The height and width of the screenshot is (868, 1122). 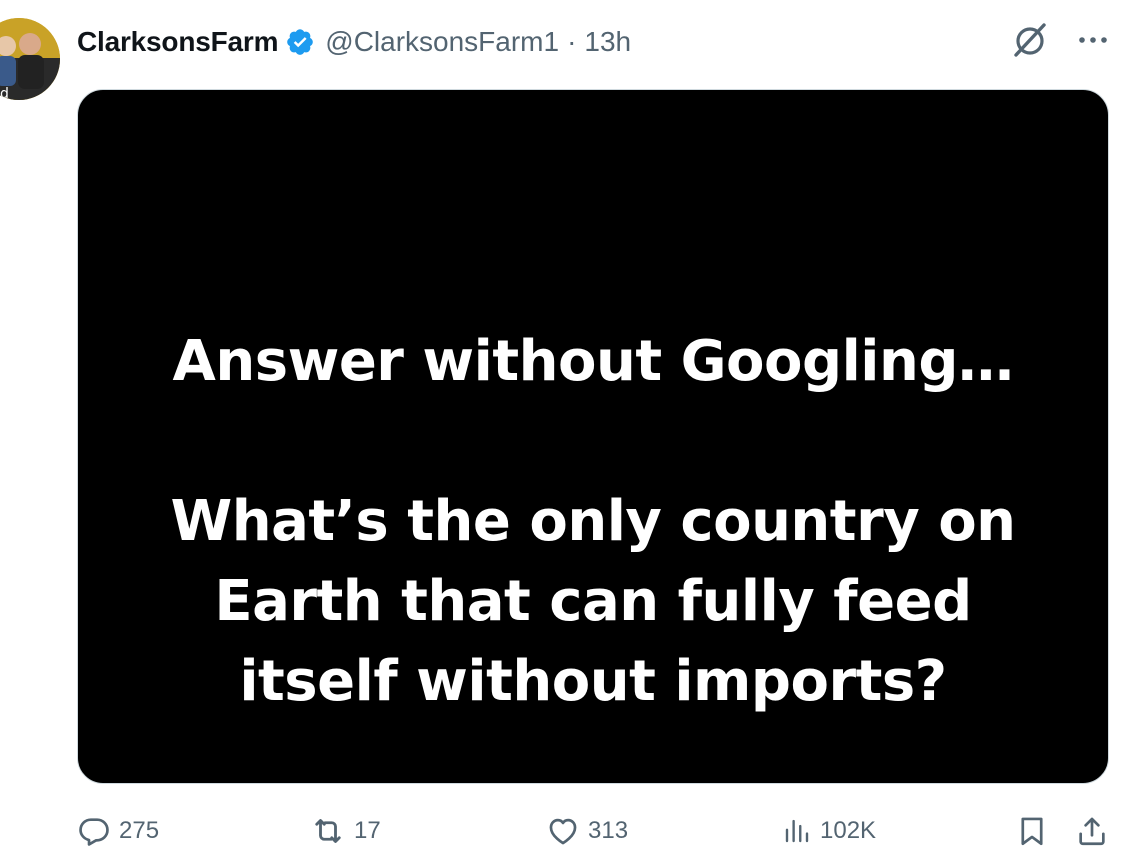 I want to click on avatar: d, so click(x=30, y=59).